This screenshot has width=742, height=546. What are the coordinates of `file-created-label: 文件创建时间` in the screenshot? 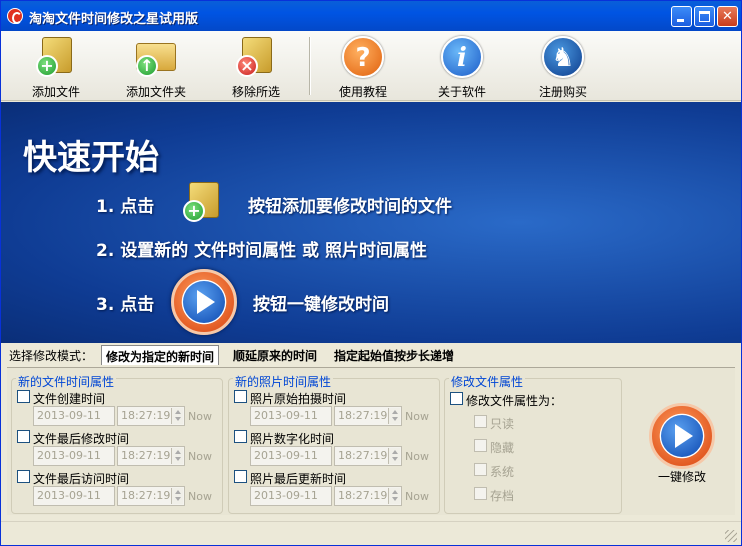 It's located at (69, 399).